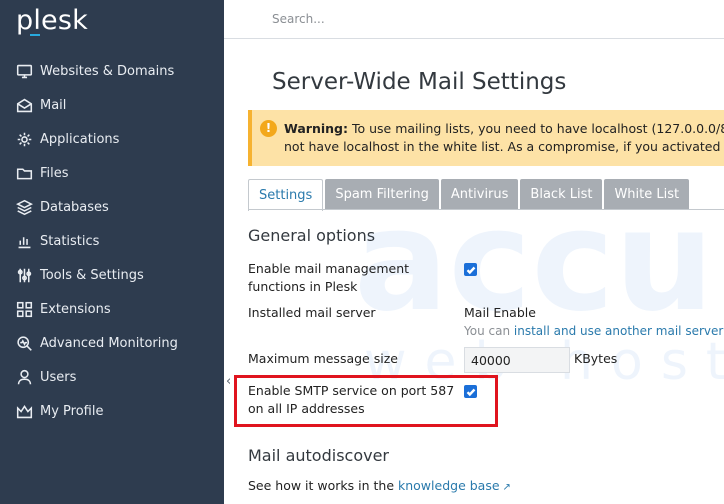 This screenshot has height=504, width=724. Describe the element at coordinates (107, 71) in the screenshot. I see `sidebar-item-label: Websites & Domains` at that location.